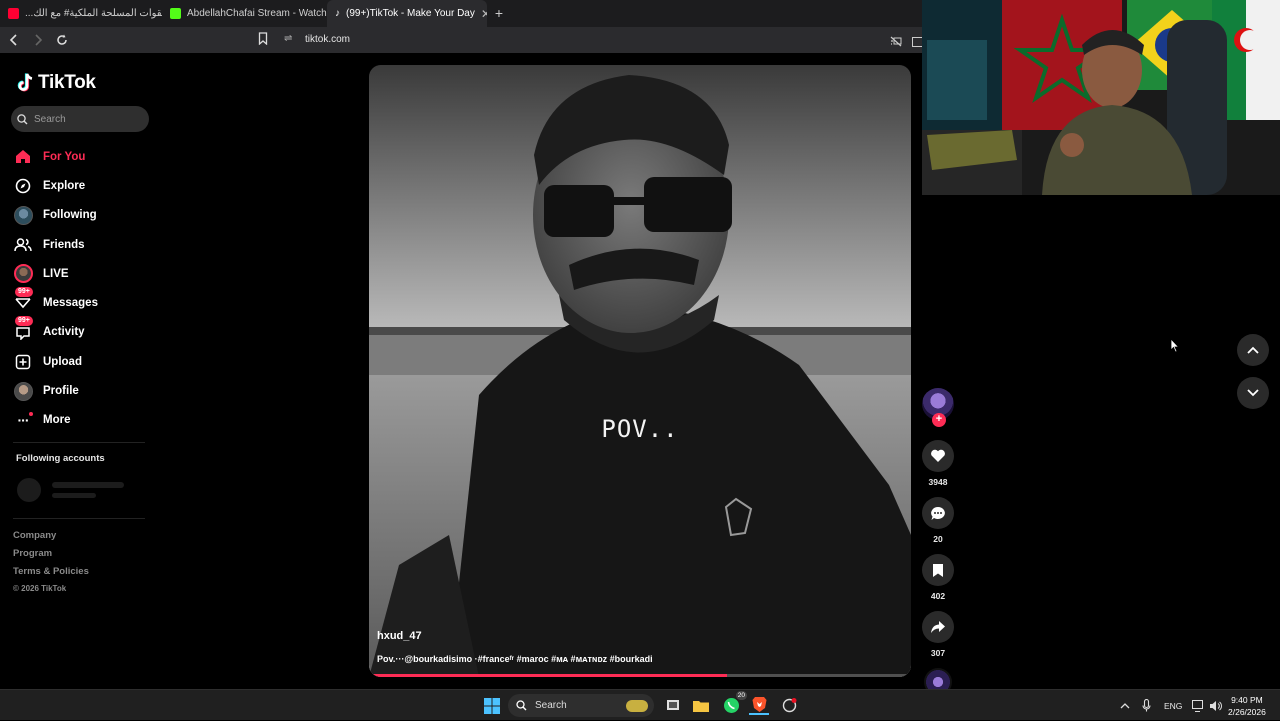  Describe the element at coordinates (938, 407) in the screenshot. I see `creator-avatar: +` at that location.